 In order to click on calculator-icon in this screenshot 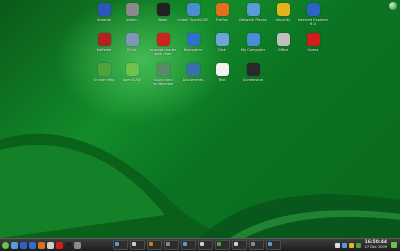, I will do `click(132, 39)`.